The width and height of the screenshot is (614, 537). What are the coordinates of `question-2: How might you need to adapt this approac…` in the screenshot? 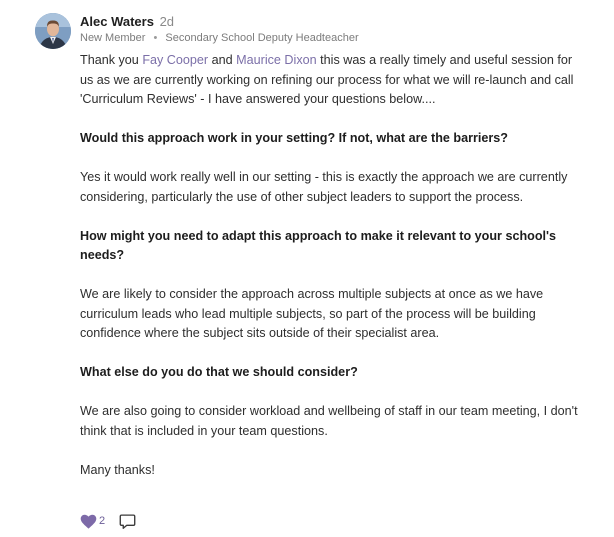 It's located at (318, 245).